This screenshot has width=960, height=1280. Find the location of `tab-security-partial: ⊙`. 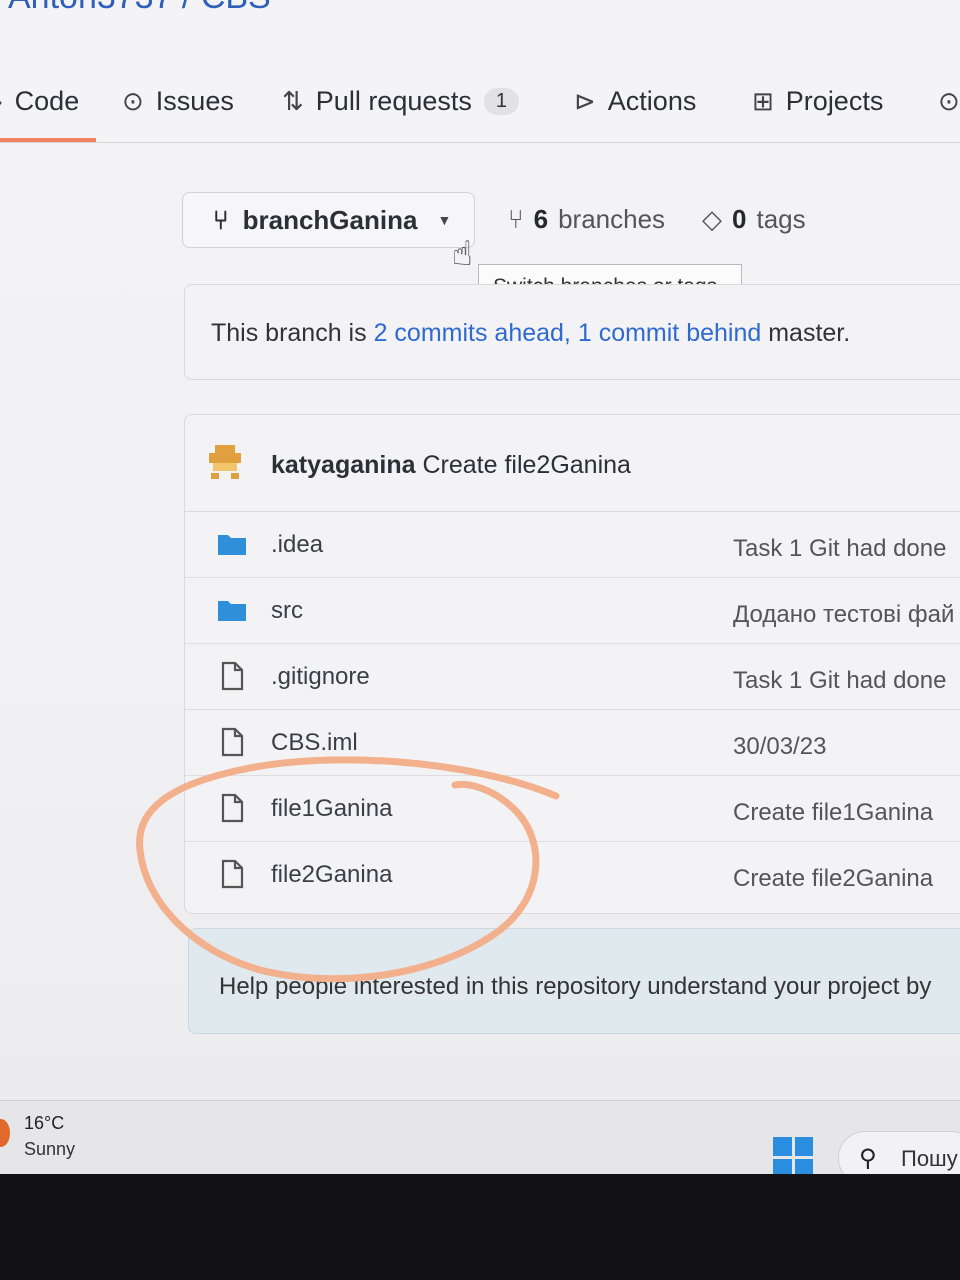

tab-security-partial: ⊙ is located at coordinates (949, 101).